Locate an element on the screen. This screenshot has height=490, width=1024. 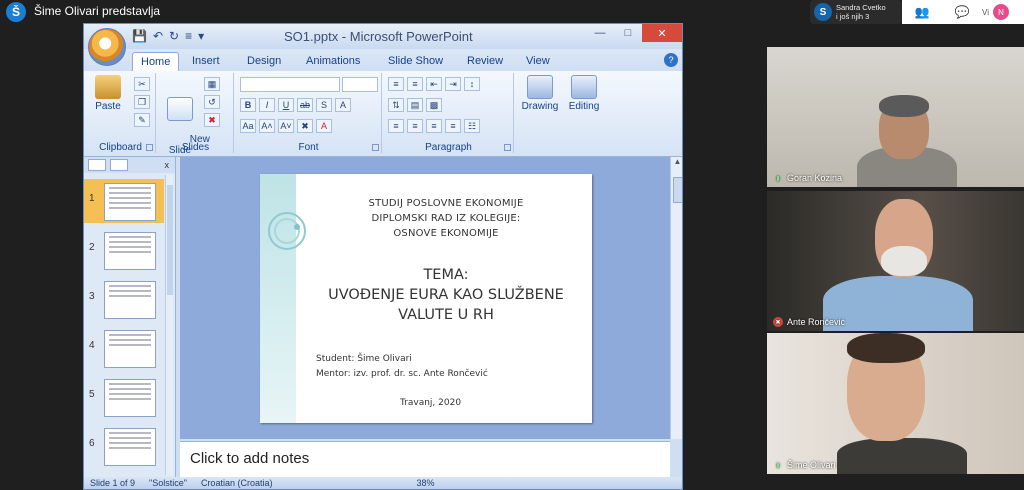
shrink-font-icon: A˅ is located at coordinates (286, 126).